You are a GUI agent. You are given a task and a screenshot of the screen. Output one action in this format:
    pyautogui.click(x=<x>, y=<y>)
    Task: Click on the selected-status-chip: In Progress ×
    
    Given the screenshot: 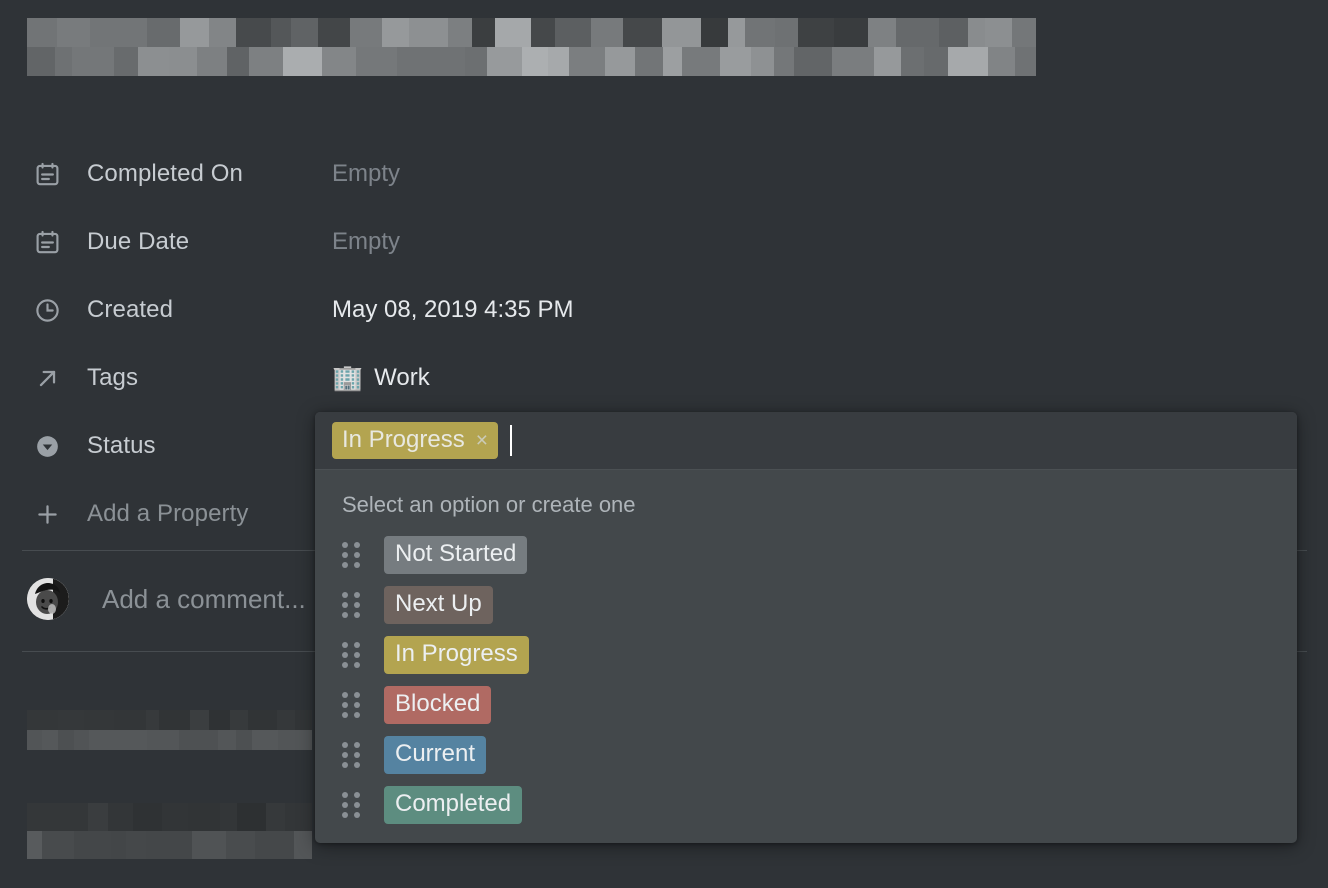 What is the action you would take?
    pyautogui.click(x=415, y=440)
    